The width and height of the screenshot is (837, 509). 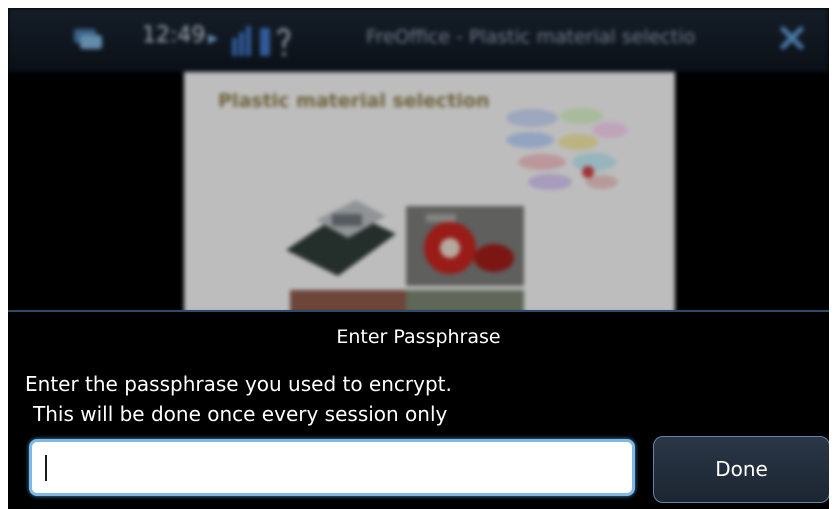 What do you see at coordinates (418, 337) in the screenshot?
I see `dialog-title: Enter Passphrase` at bounding box center [418, 337].